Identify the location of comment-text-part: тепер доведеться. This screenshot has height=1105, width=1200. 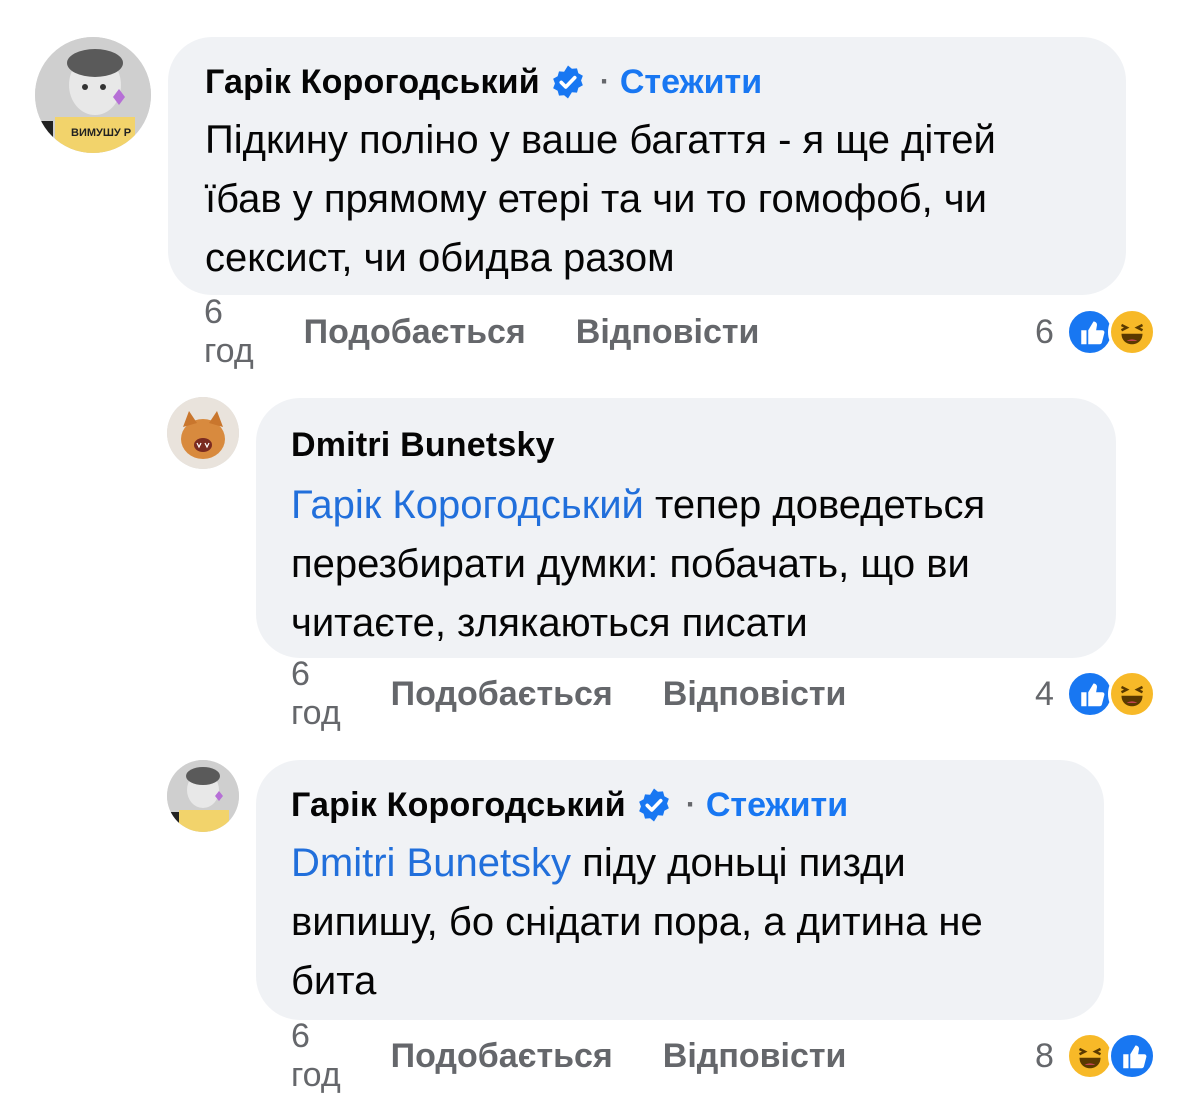
(814, 505).